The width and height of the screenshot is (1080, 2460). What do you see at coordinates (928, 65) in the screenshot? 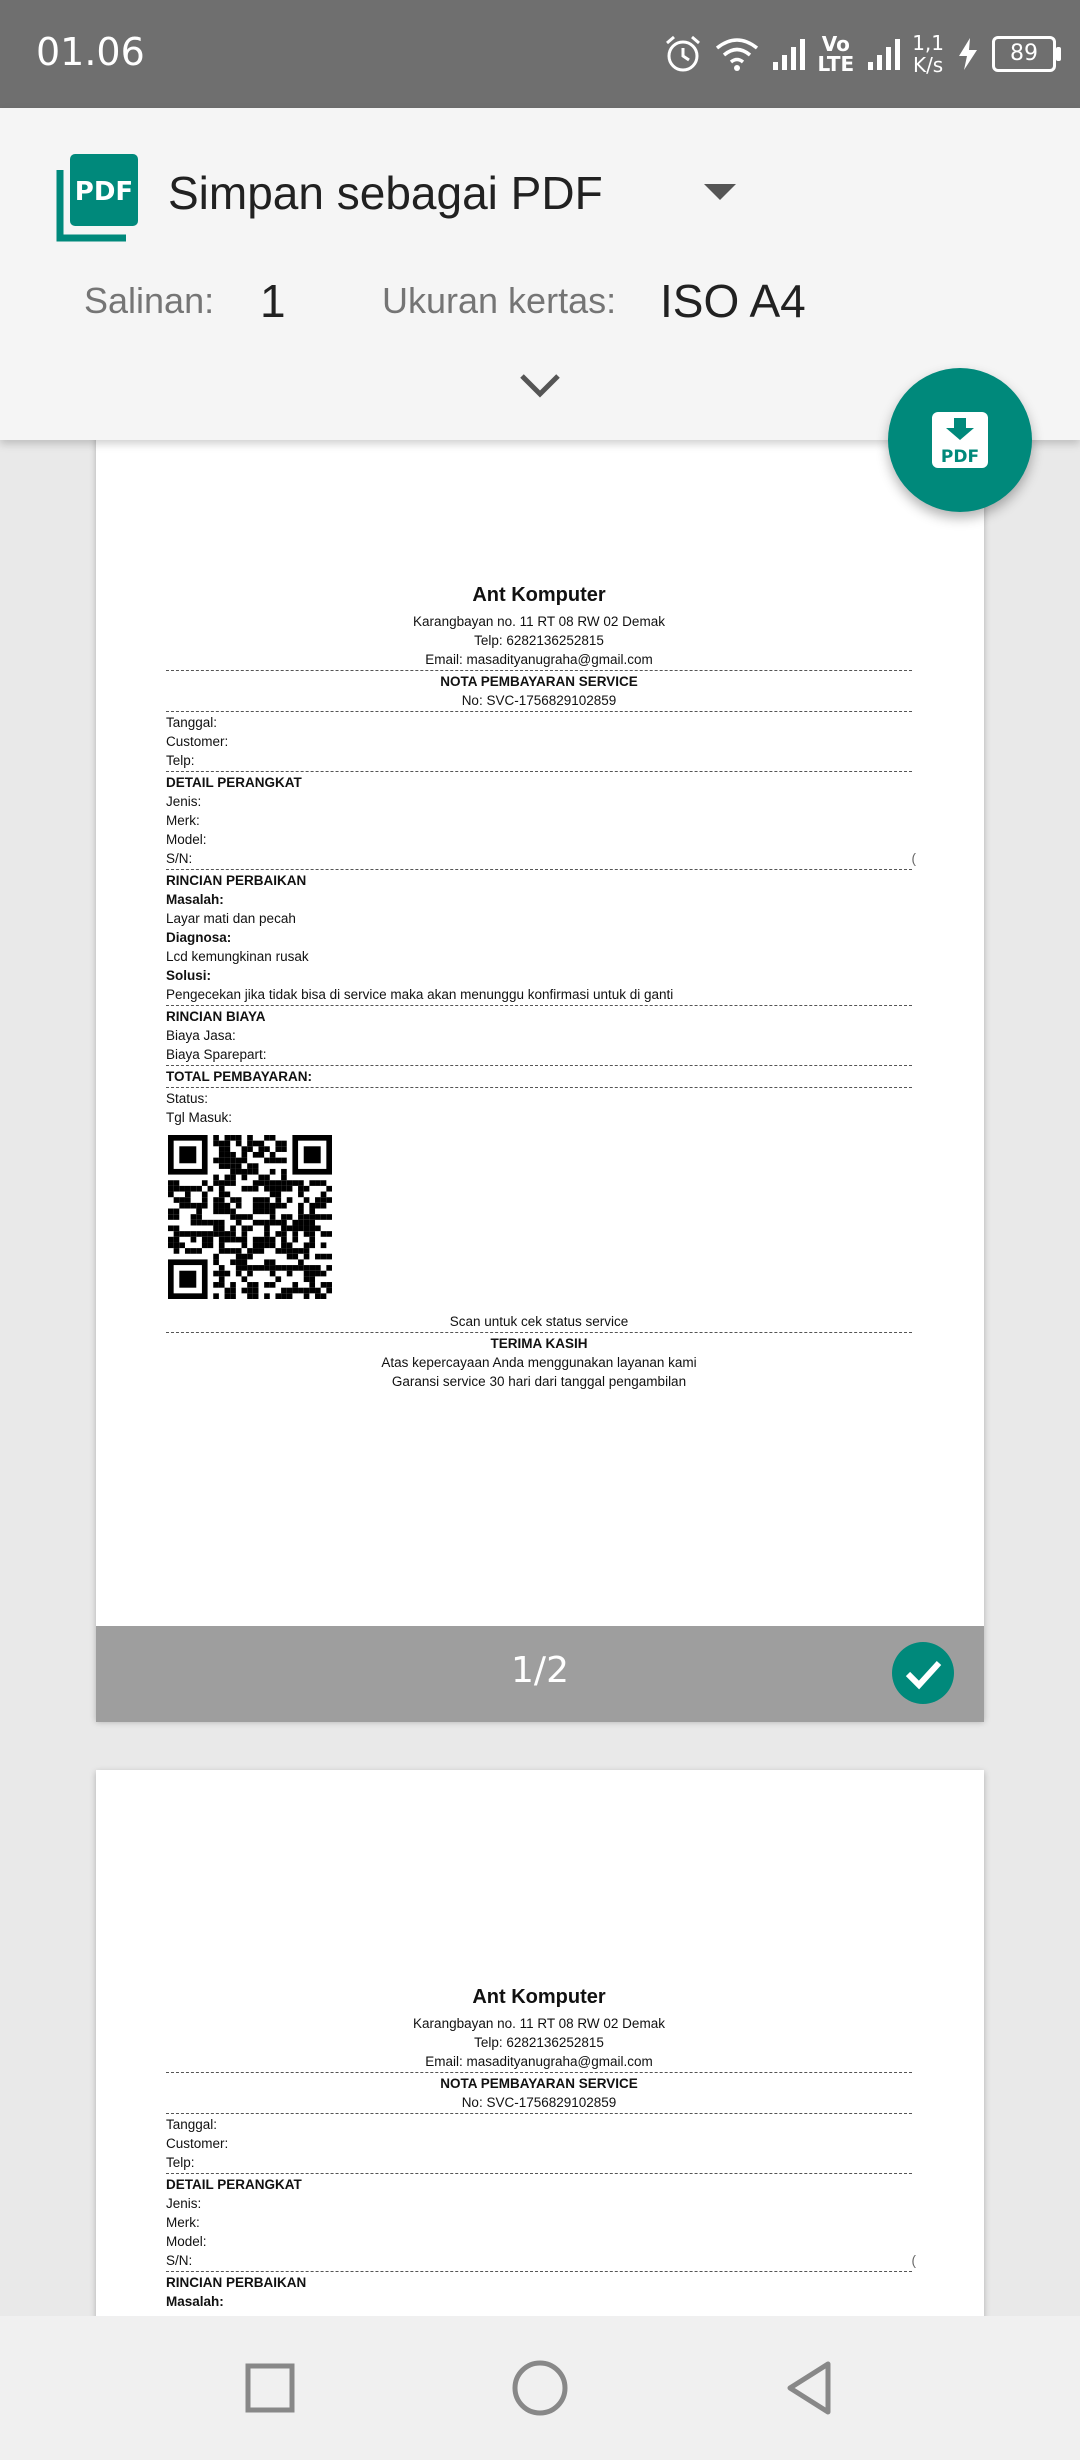
I see `speed-unit: K/s` at bounding box center [928, 65].